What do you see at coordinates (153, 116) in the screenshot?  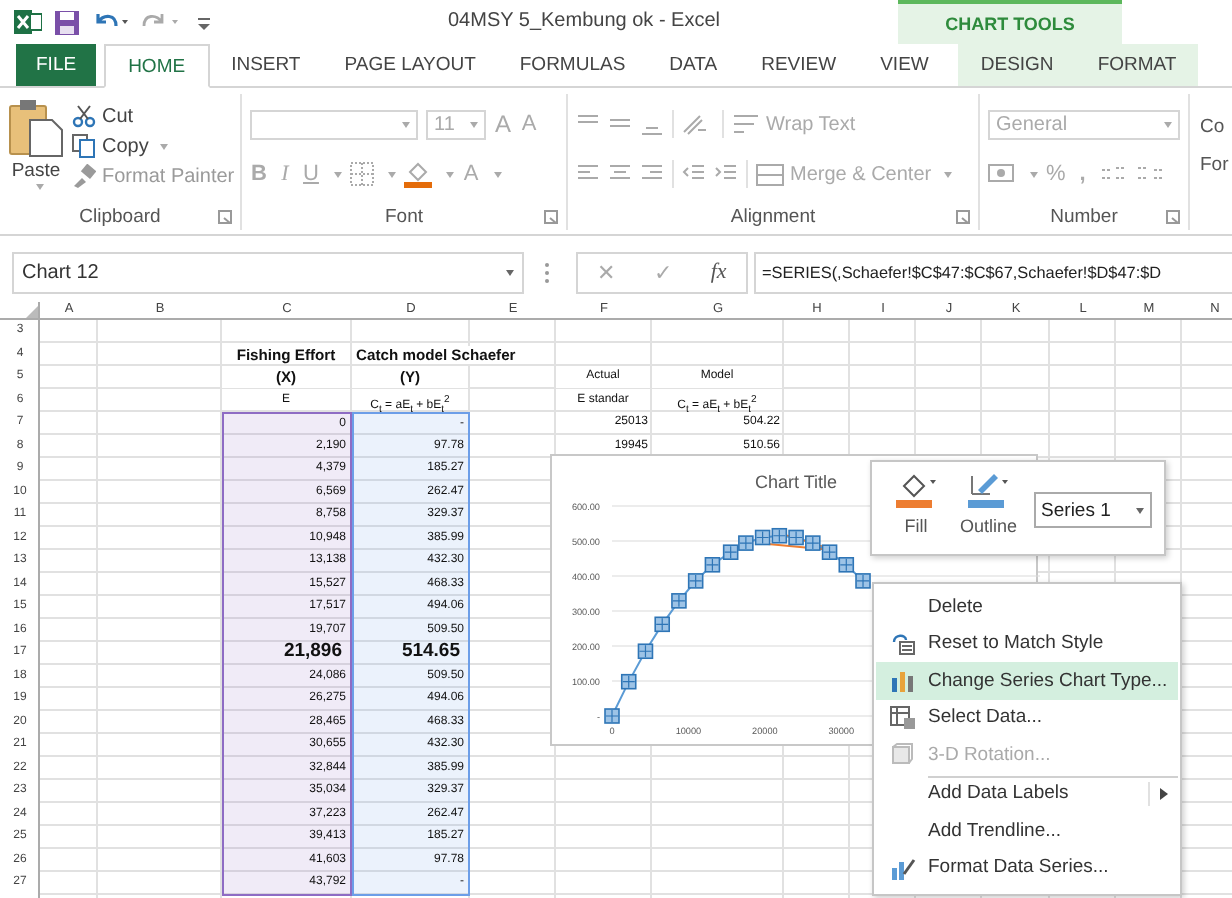 I see `cut-button: Cut` at bounding box center [153, 116].